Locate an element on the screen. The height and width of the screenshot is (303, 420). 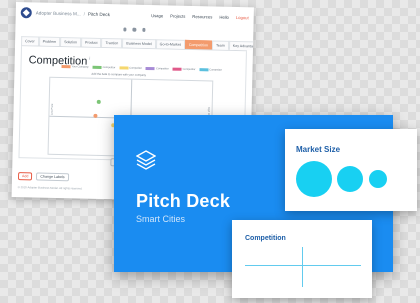
legend-item: Your Company is located at coordinates (75, 67).